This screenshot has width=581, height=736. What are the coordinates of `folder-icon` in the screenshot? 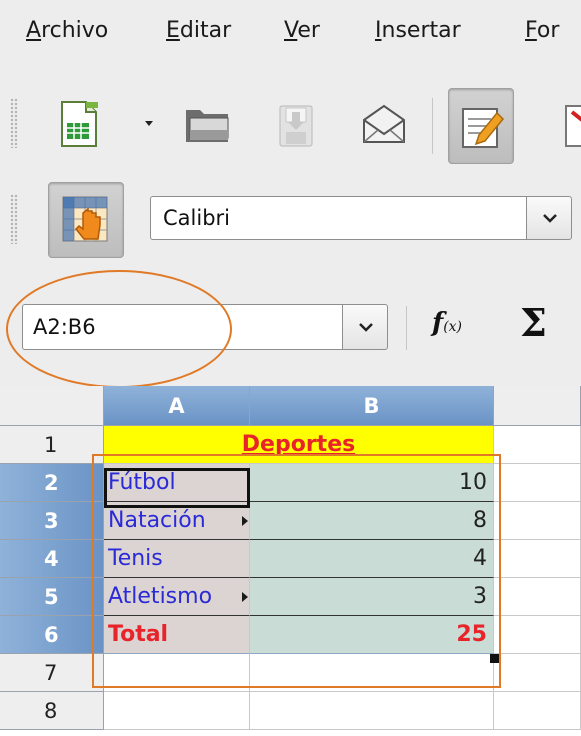 It's located at (207, 126).